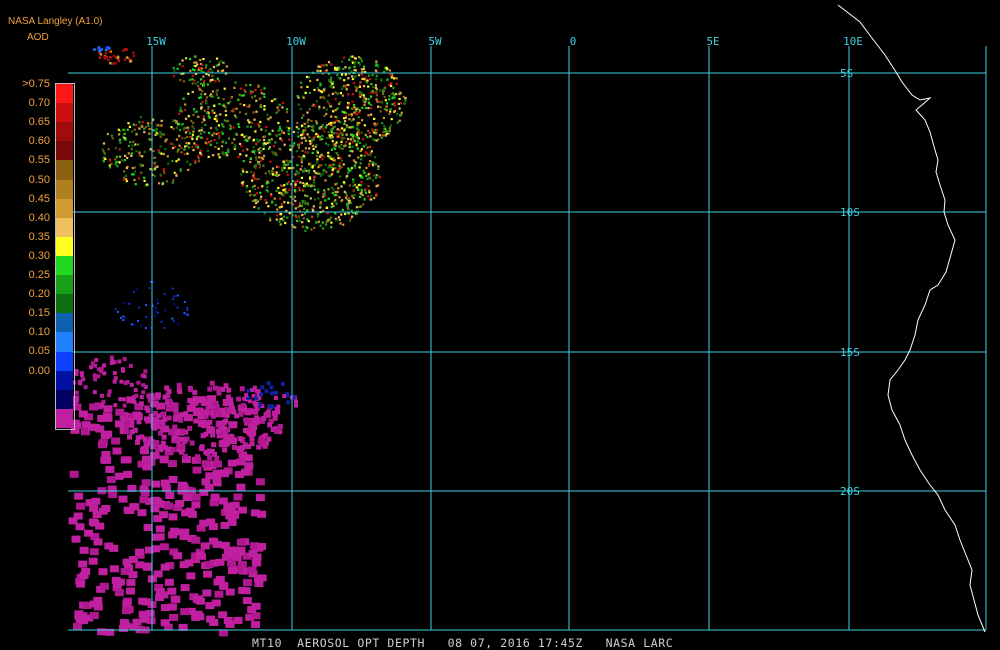 The width and height of the screenshot is (1000, 650). What do you see at coordinates (39, 275) in the screenshot?
I see `legend-label: 0.25` at bounding box center [39, 275].